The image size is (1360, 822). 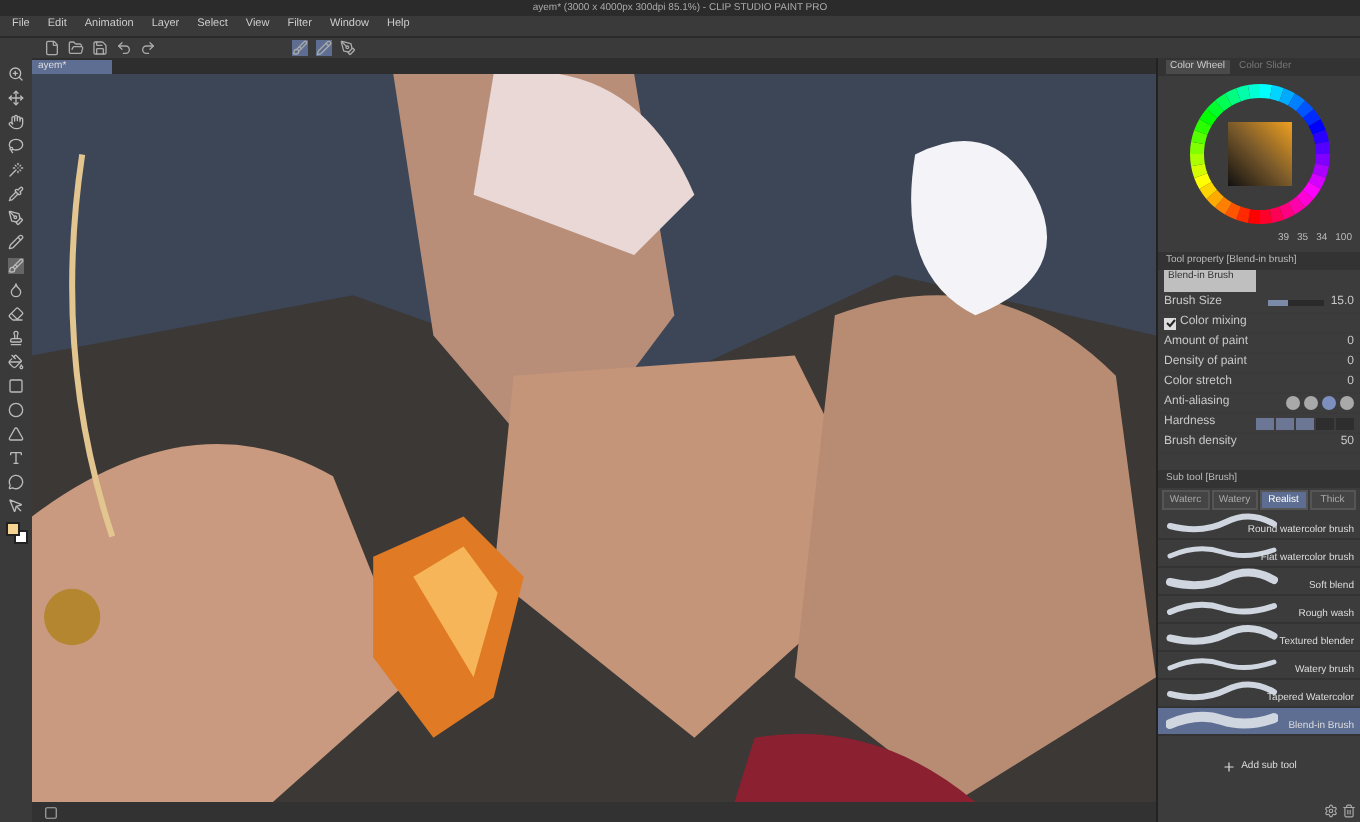 What do you see at coordinates (1349, 811) in the screenshot?
I see `trash-icon` at bounding box center [1349, 811].